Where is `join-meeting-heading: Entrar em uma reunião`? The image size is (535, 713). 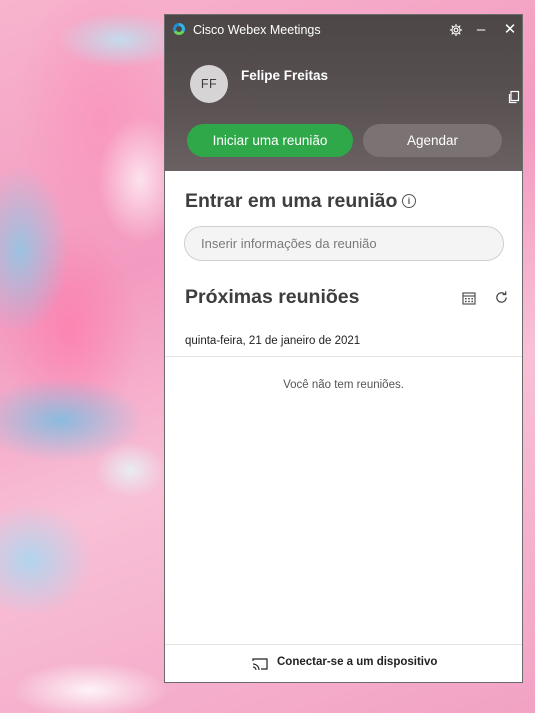
join-meeting-heading: Entrar em uma reunião is located at coordinates (291, 201).